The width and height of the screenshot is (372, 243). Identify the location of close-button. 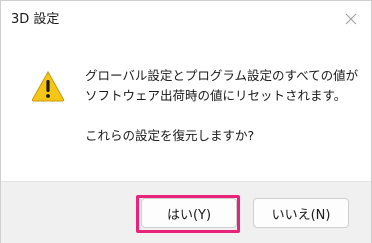
(351, 19).